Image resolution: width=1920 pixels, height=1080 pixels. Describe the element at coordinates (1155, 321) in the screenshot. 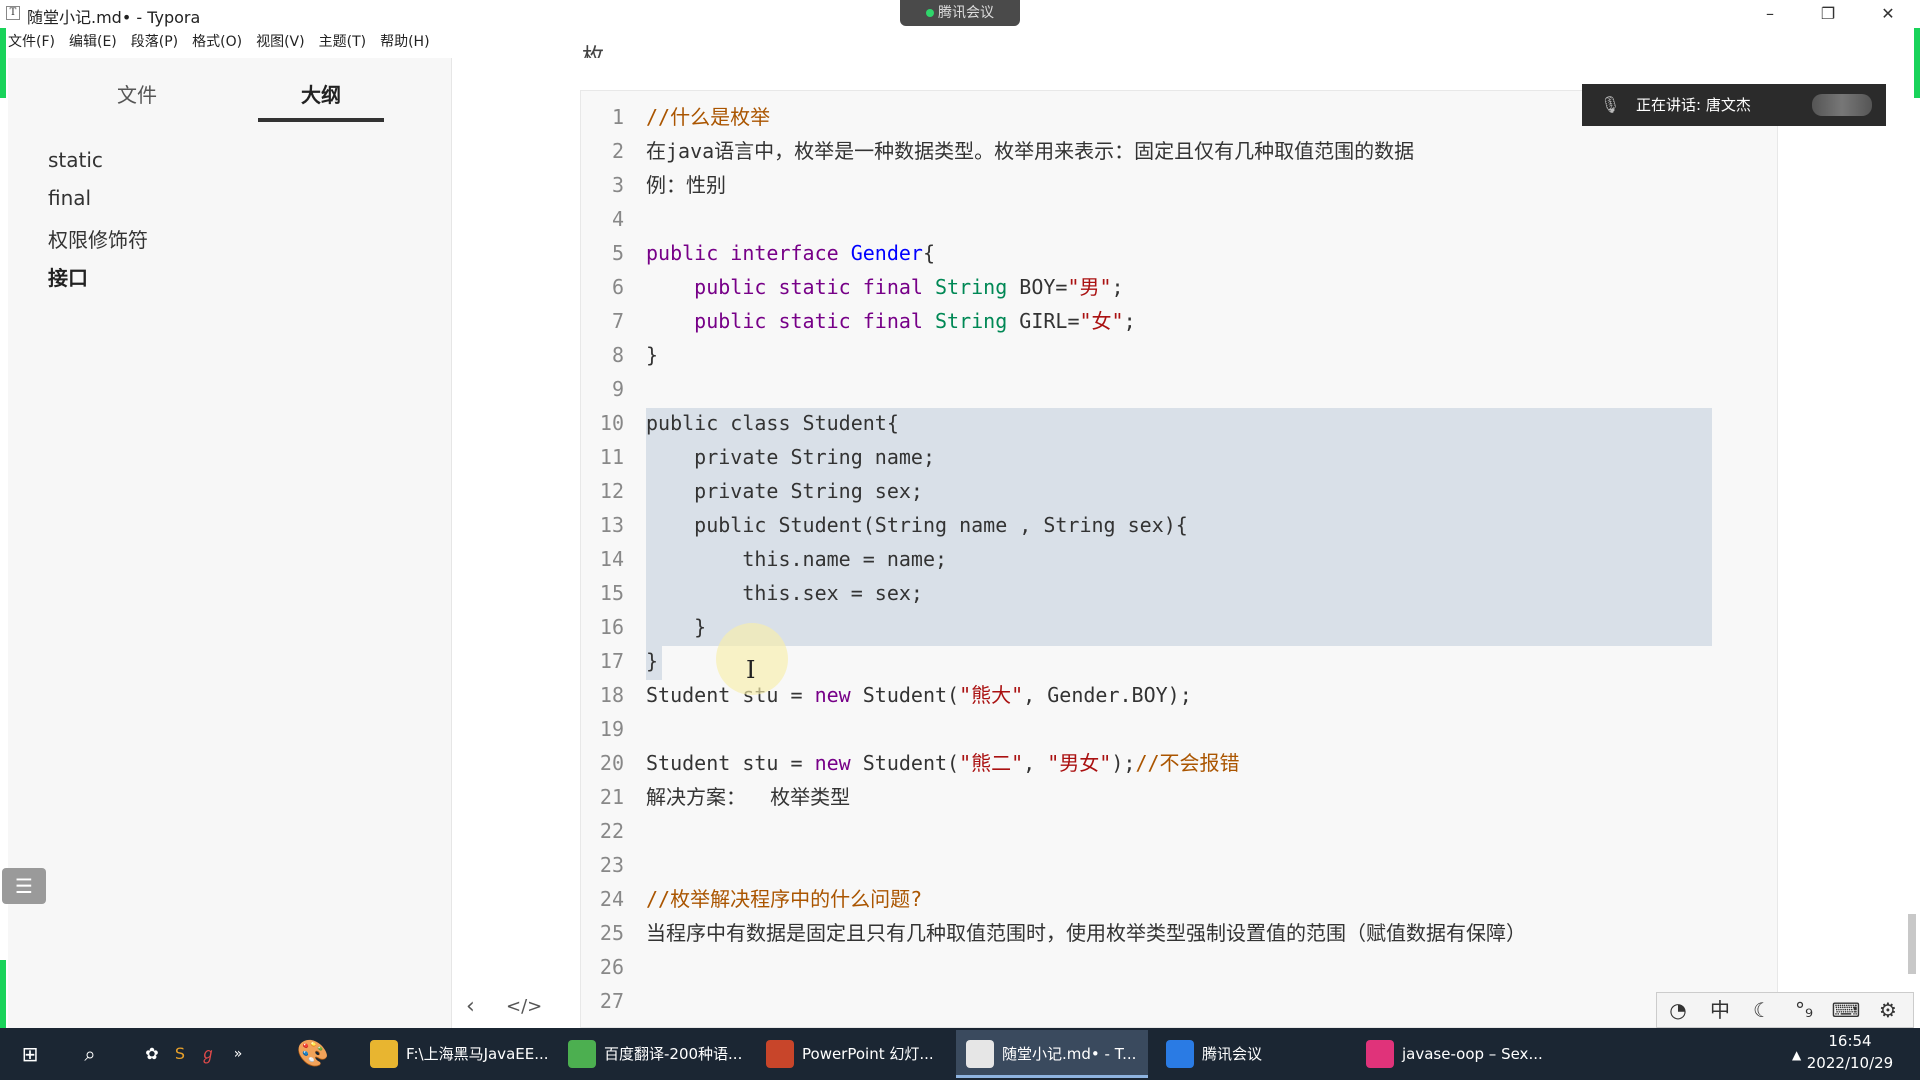

I see `code-line: 7 public static final String GIRL="女";` at that location.